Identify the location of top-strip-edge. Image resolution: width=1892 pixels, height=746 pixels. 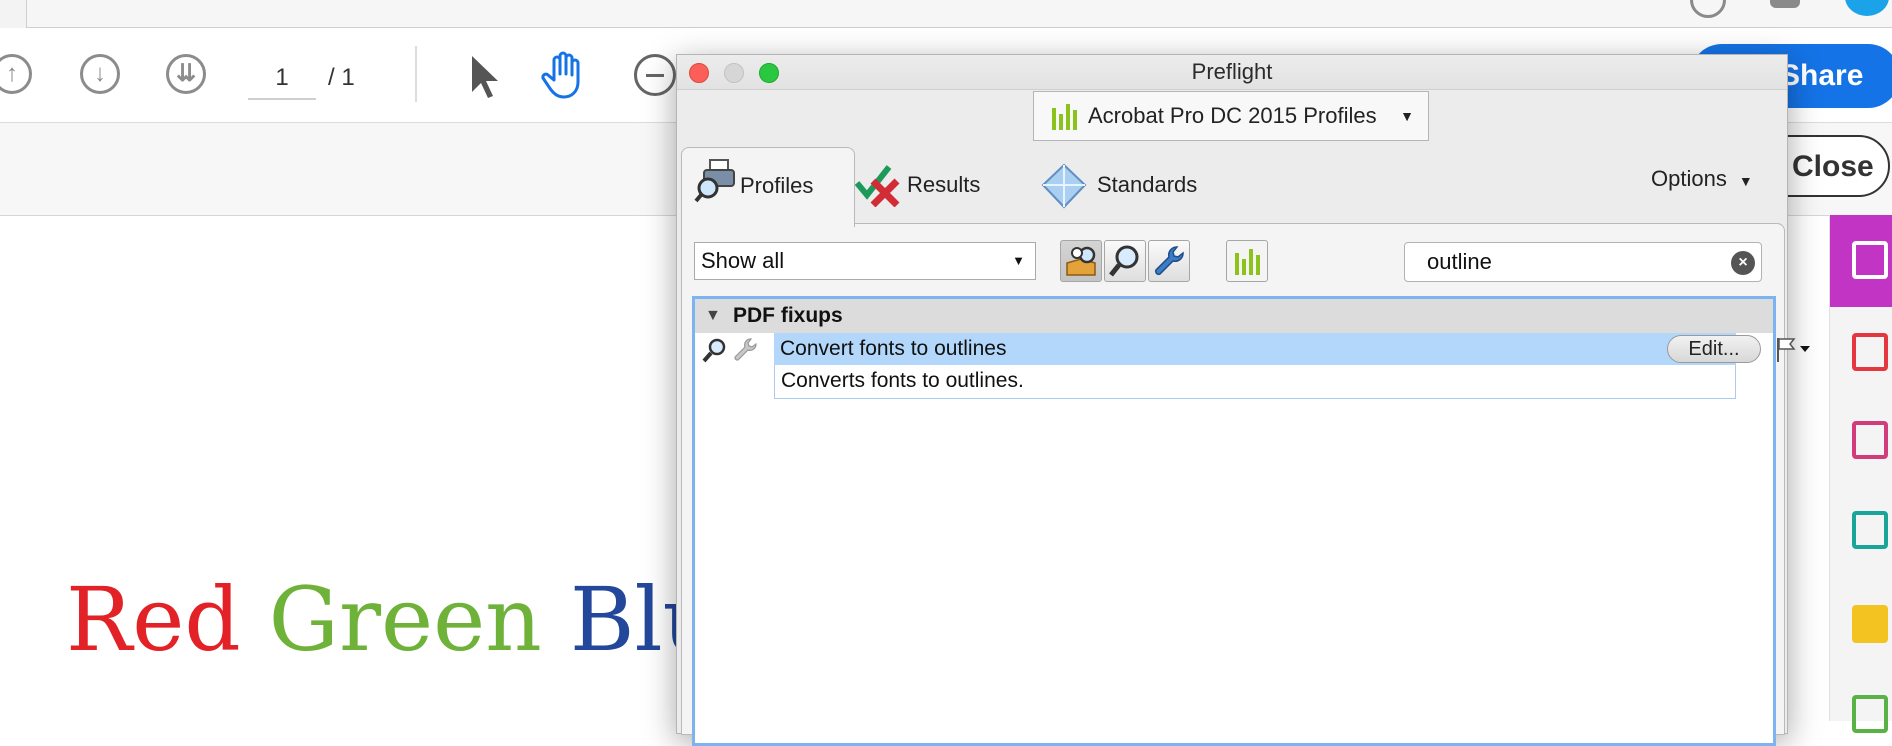
(959, 14).